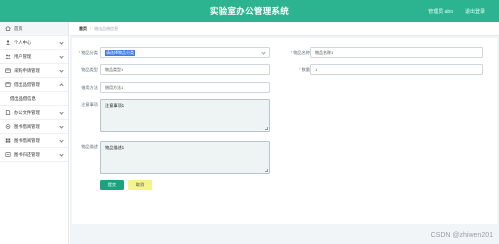 This screenshot has height=244, width=499. What do you see at coordinates (8, 140) in the screenshot?
I see `grid-icon` at bounding box center [8, 140].